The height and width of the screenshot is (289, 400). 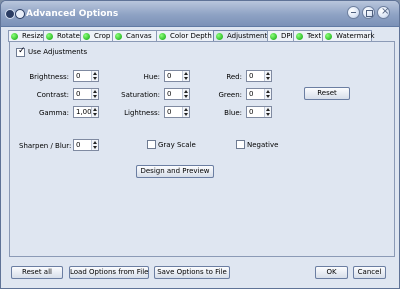 What do you see at coordinates (45, 146) in the screenshot?
I see `sharpen-blur-label: Sharpen / Blur:` at bounding box center [45, 146].